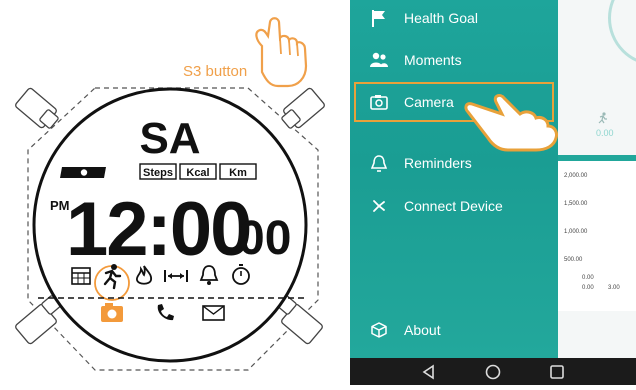  I want to click on watch-seconds: 00, so click(264, 238).